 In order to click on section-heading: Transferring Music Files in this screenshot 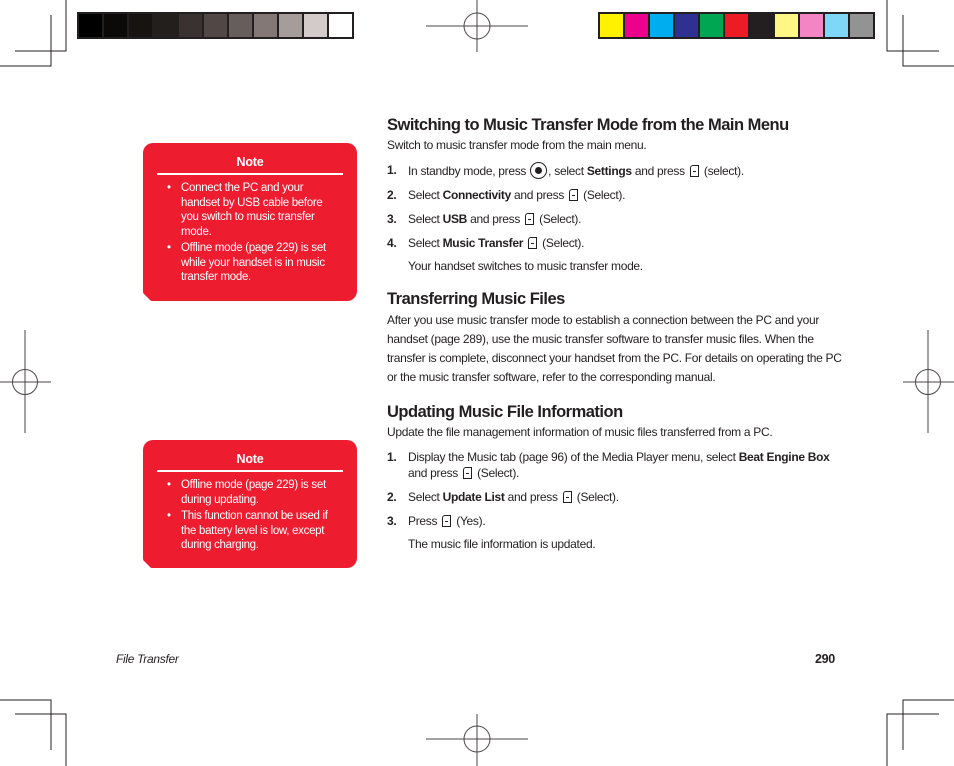, I will do `click(476, 299)`.